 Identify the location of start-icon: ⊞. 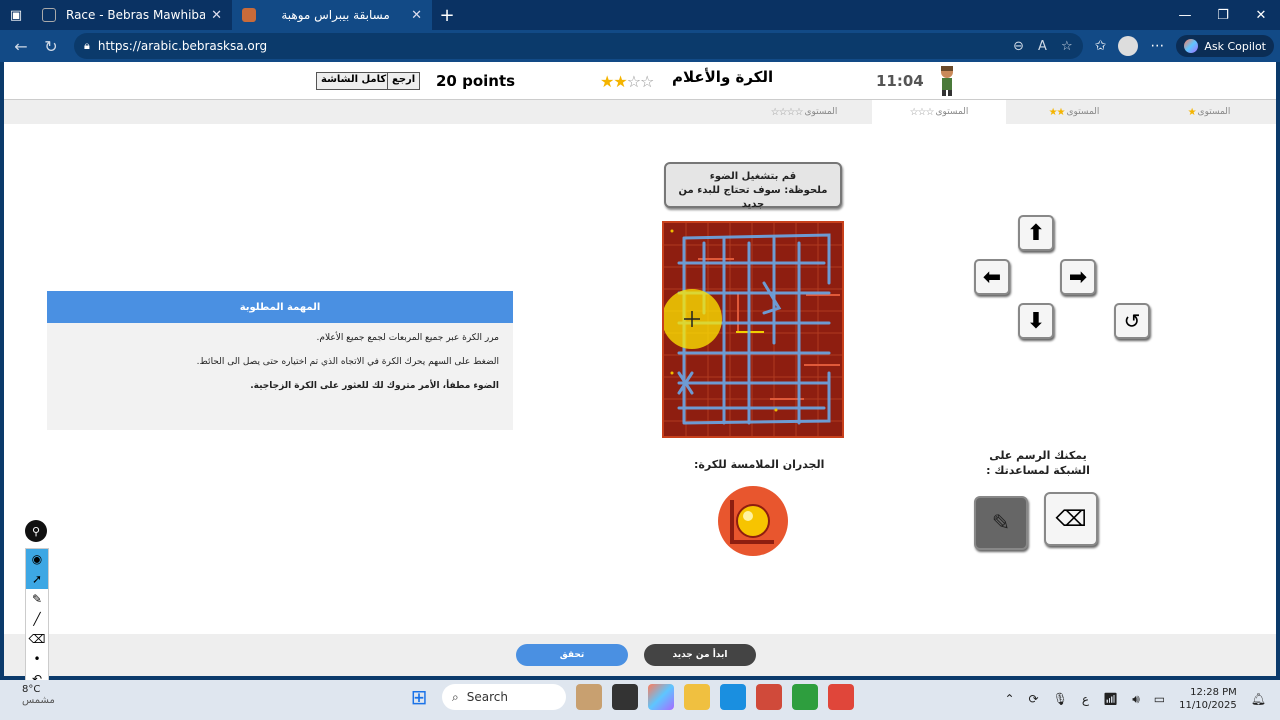
(419, 697).